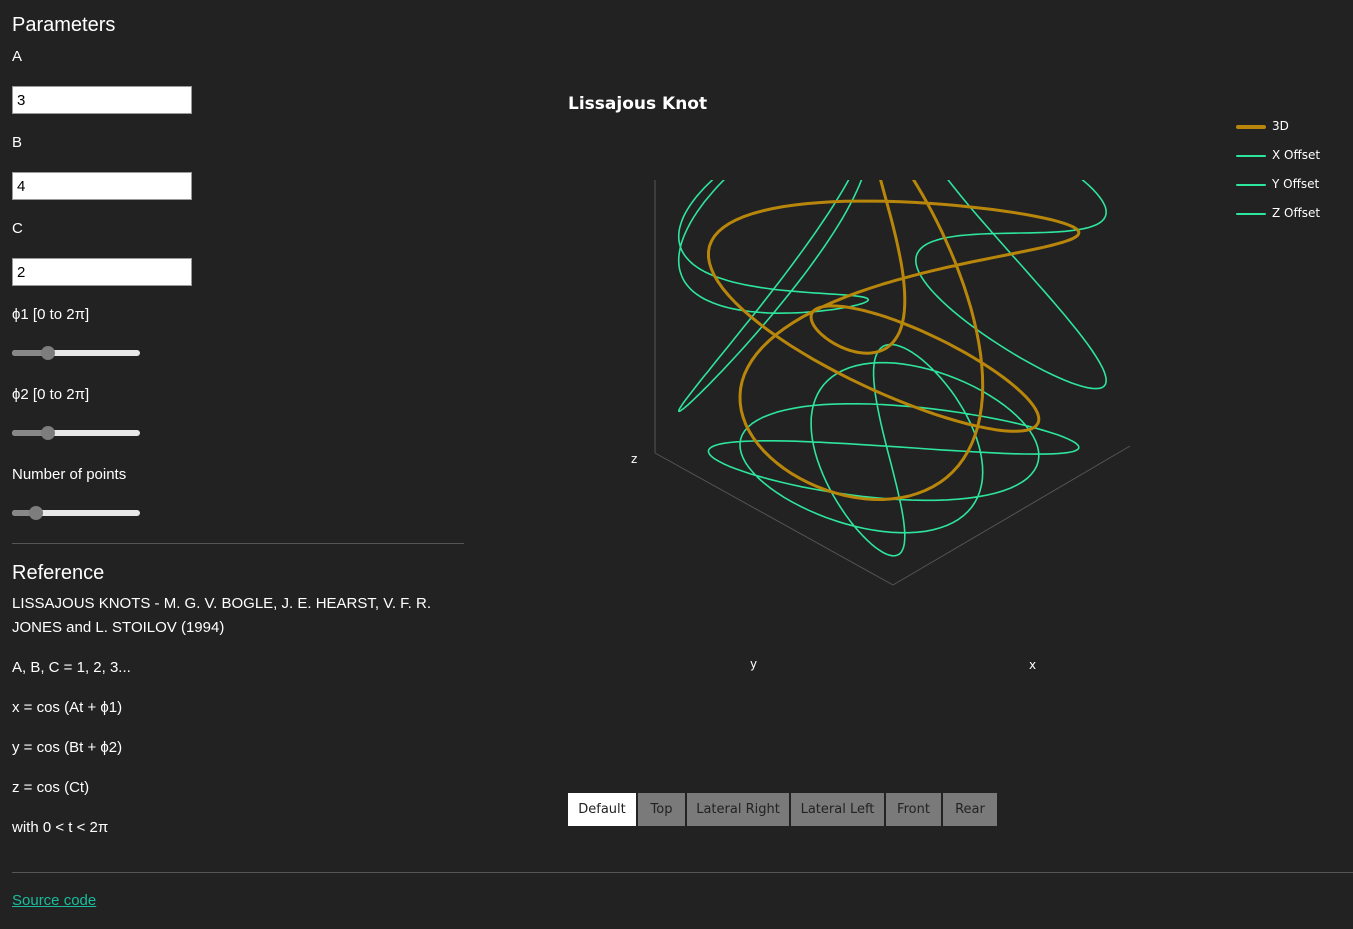 This screenshot has width=1353, height=929. What do you see at coordinates (1011, 515) in the screenshot?
I see `x-axis-line` at bounding box center [1011, 515].